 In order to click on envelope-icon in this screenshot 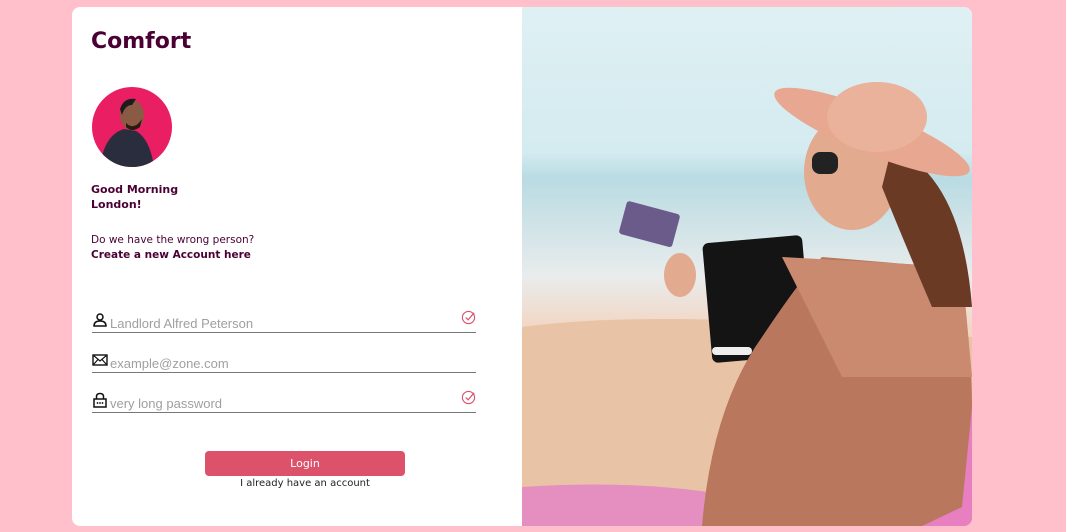, I will do `click(100, 360)`.